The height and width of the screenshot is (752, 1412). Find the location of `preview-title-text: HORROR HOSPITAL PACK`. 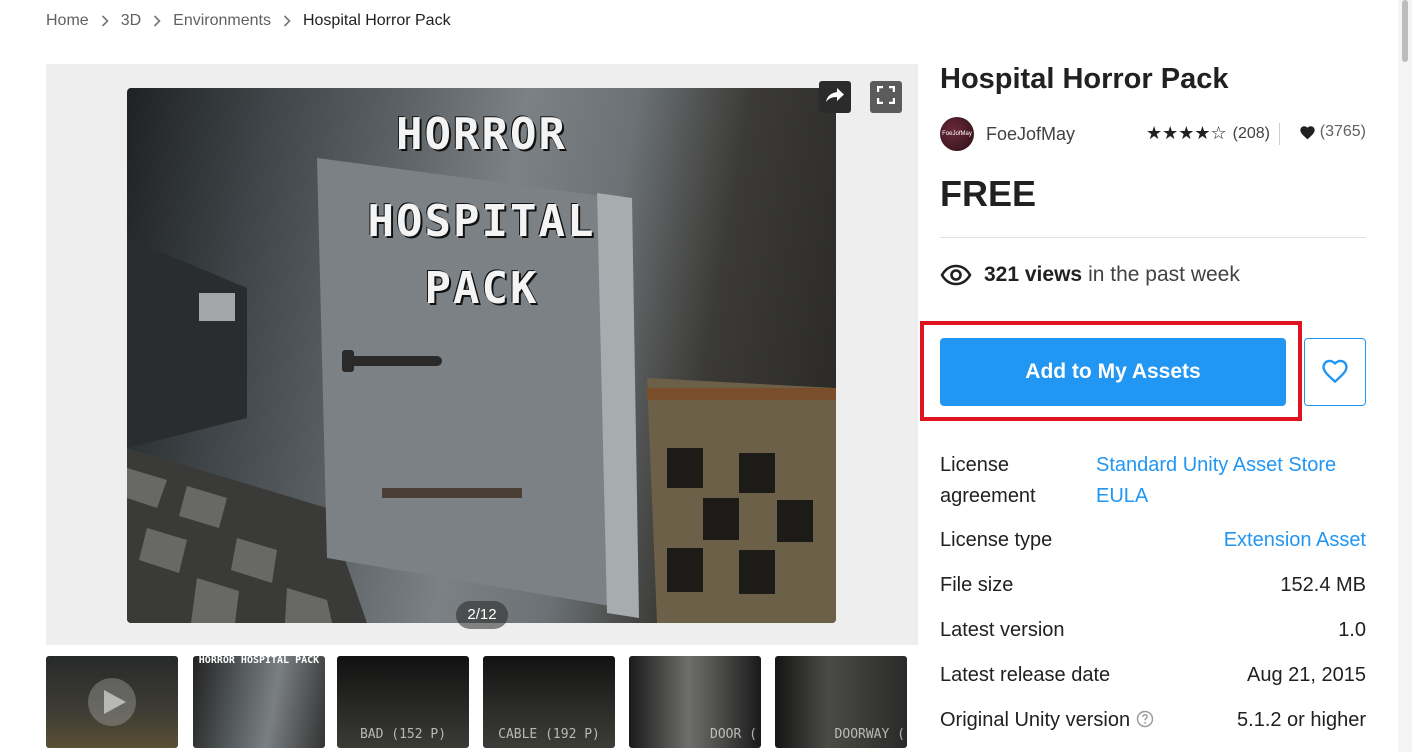

preview-title-text: HORROR HOSPITAL PACK is located at coordinates (481, 212).